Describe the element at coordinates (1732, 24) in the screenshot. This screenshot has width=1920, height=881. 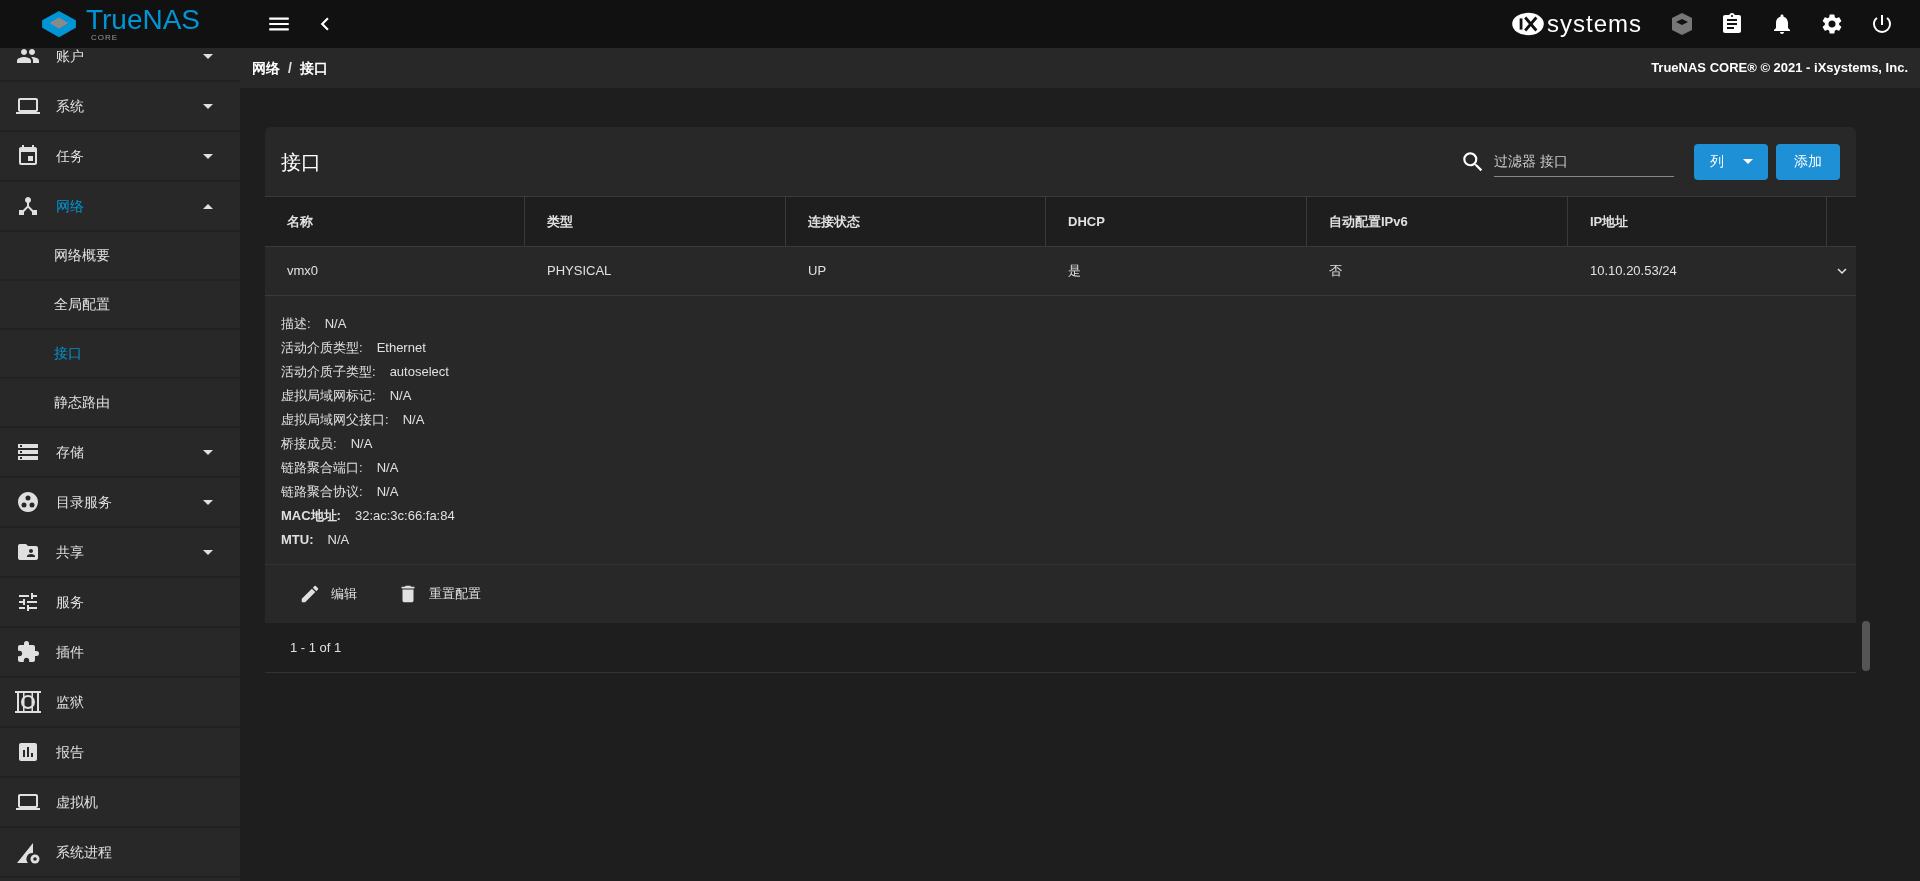
I see `clipboard-icon` at that location.